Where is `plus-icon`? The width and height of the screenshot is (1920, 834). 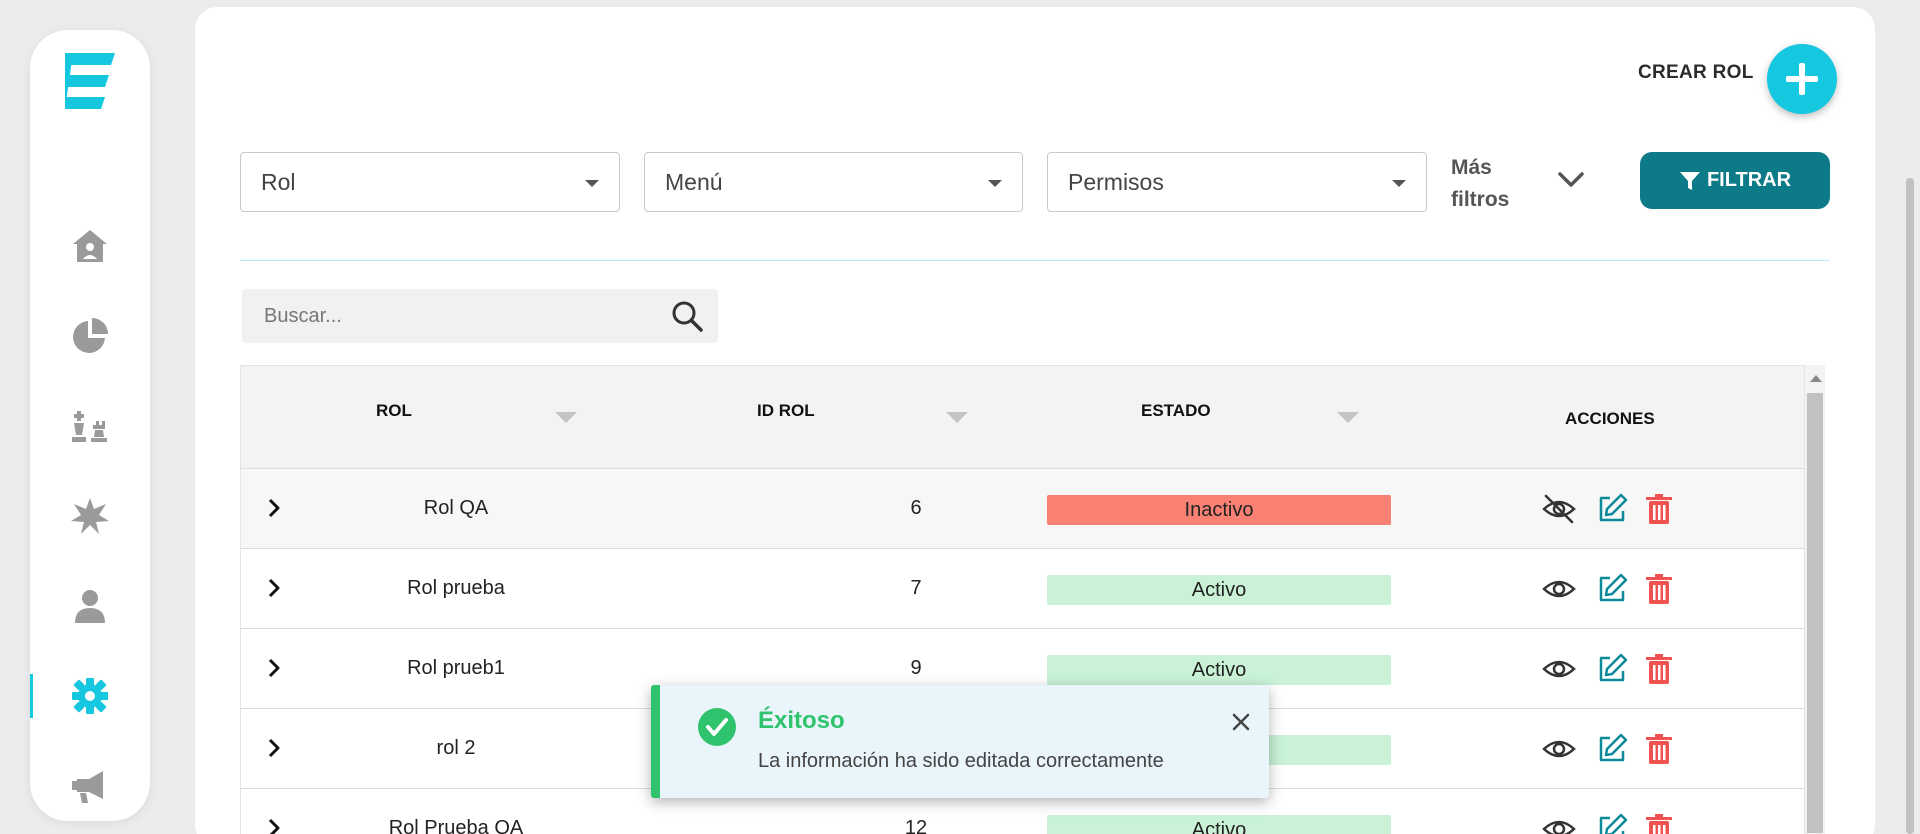 plus-icon is located at coordinates (1802, 79).